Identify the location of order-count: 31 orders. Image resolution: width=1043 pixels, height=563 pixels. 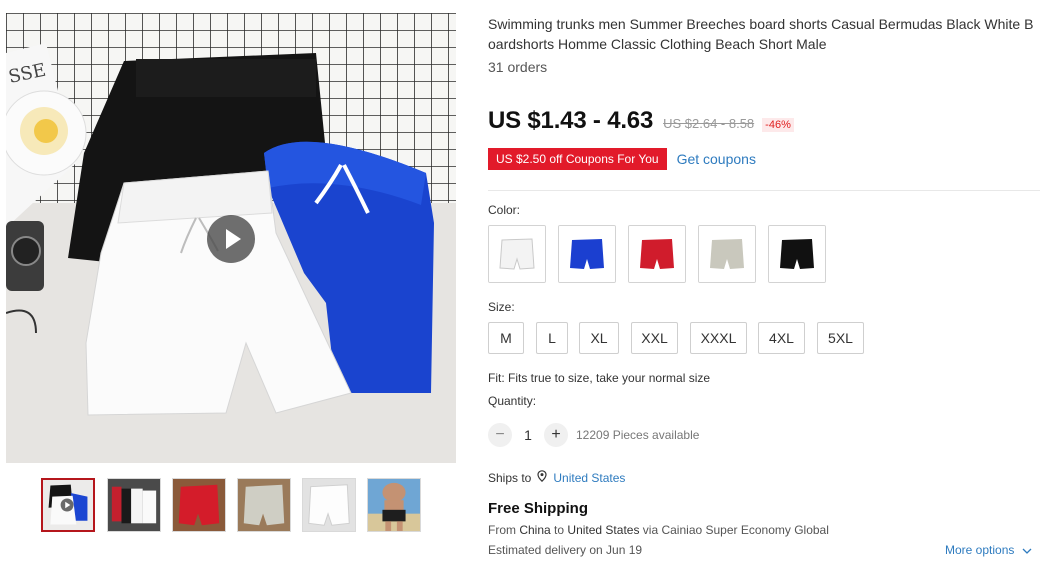
(518, 67).